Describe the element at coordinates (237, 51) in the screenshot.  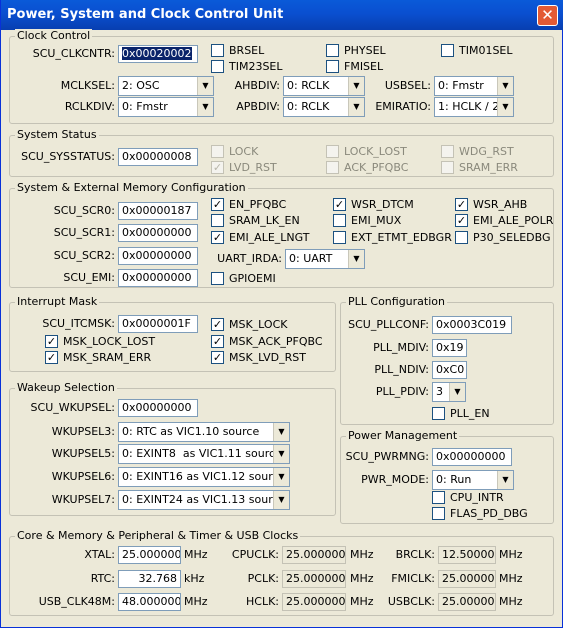
I see `brsel-checkbox: BRSEL` at that location.